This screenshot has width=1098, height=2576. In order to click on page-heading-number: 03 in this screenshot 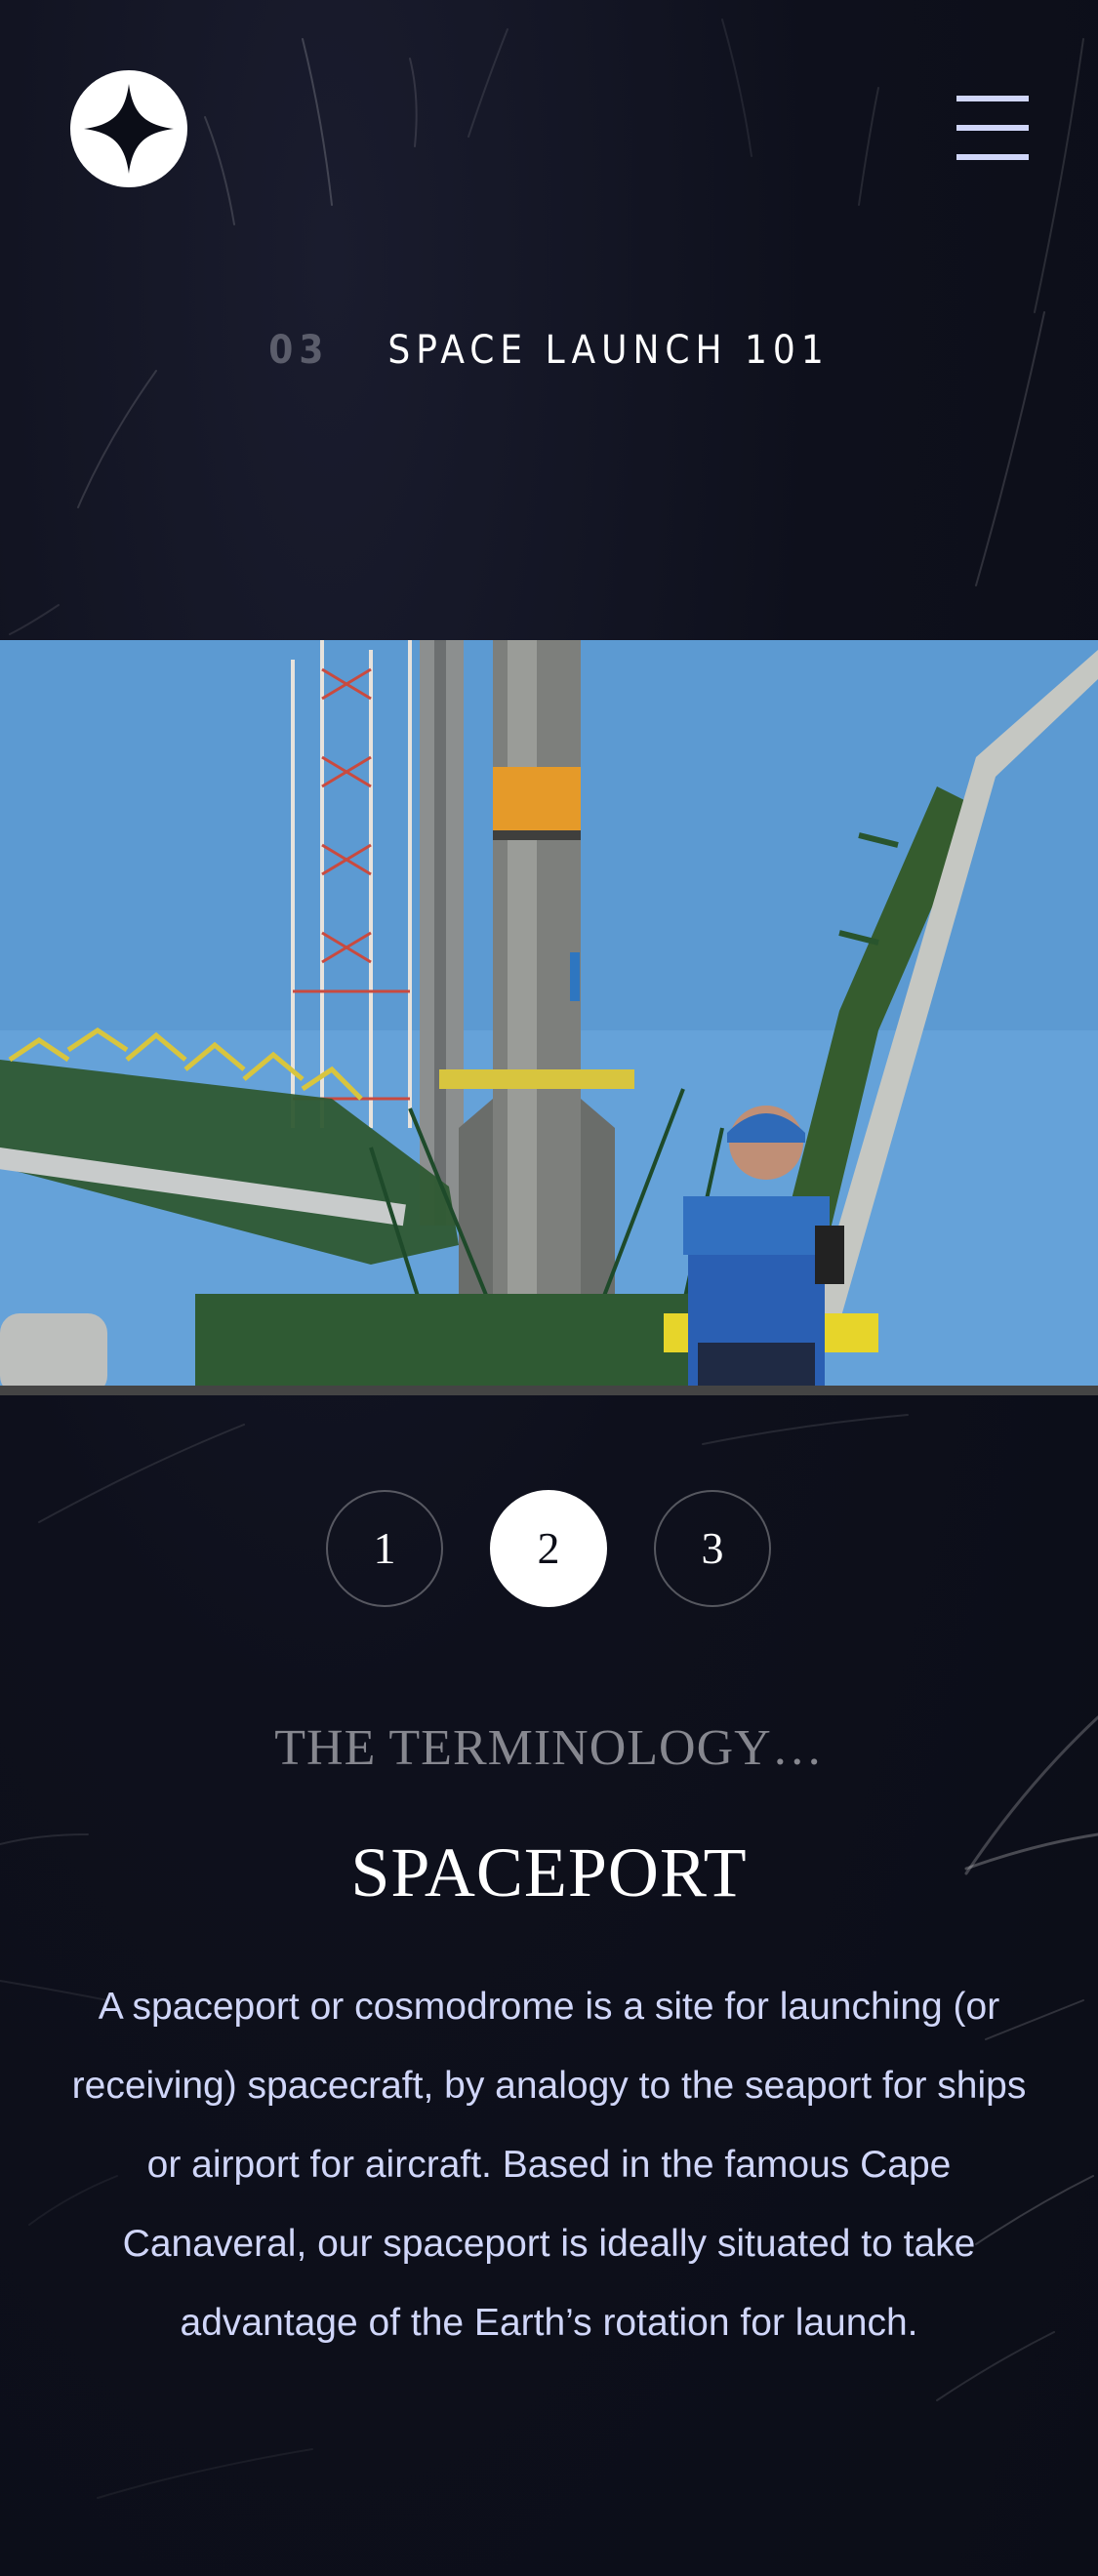, I will do `click(299, 350)`.